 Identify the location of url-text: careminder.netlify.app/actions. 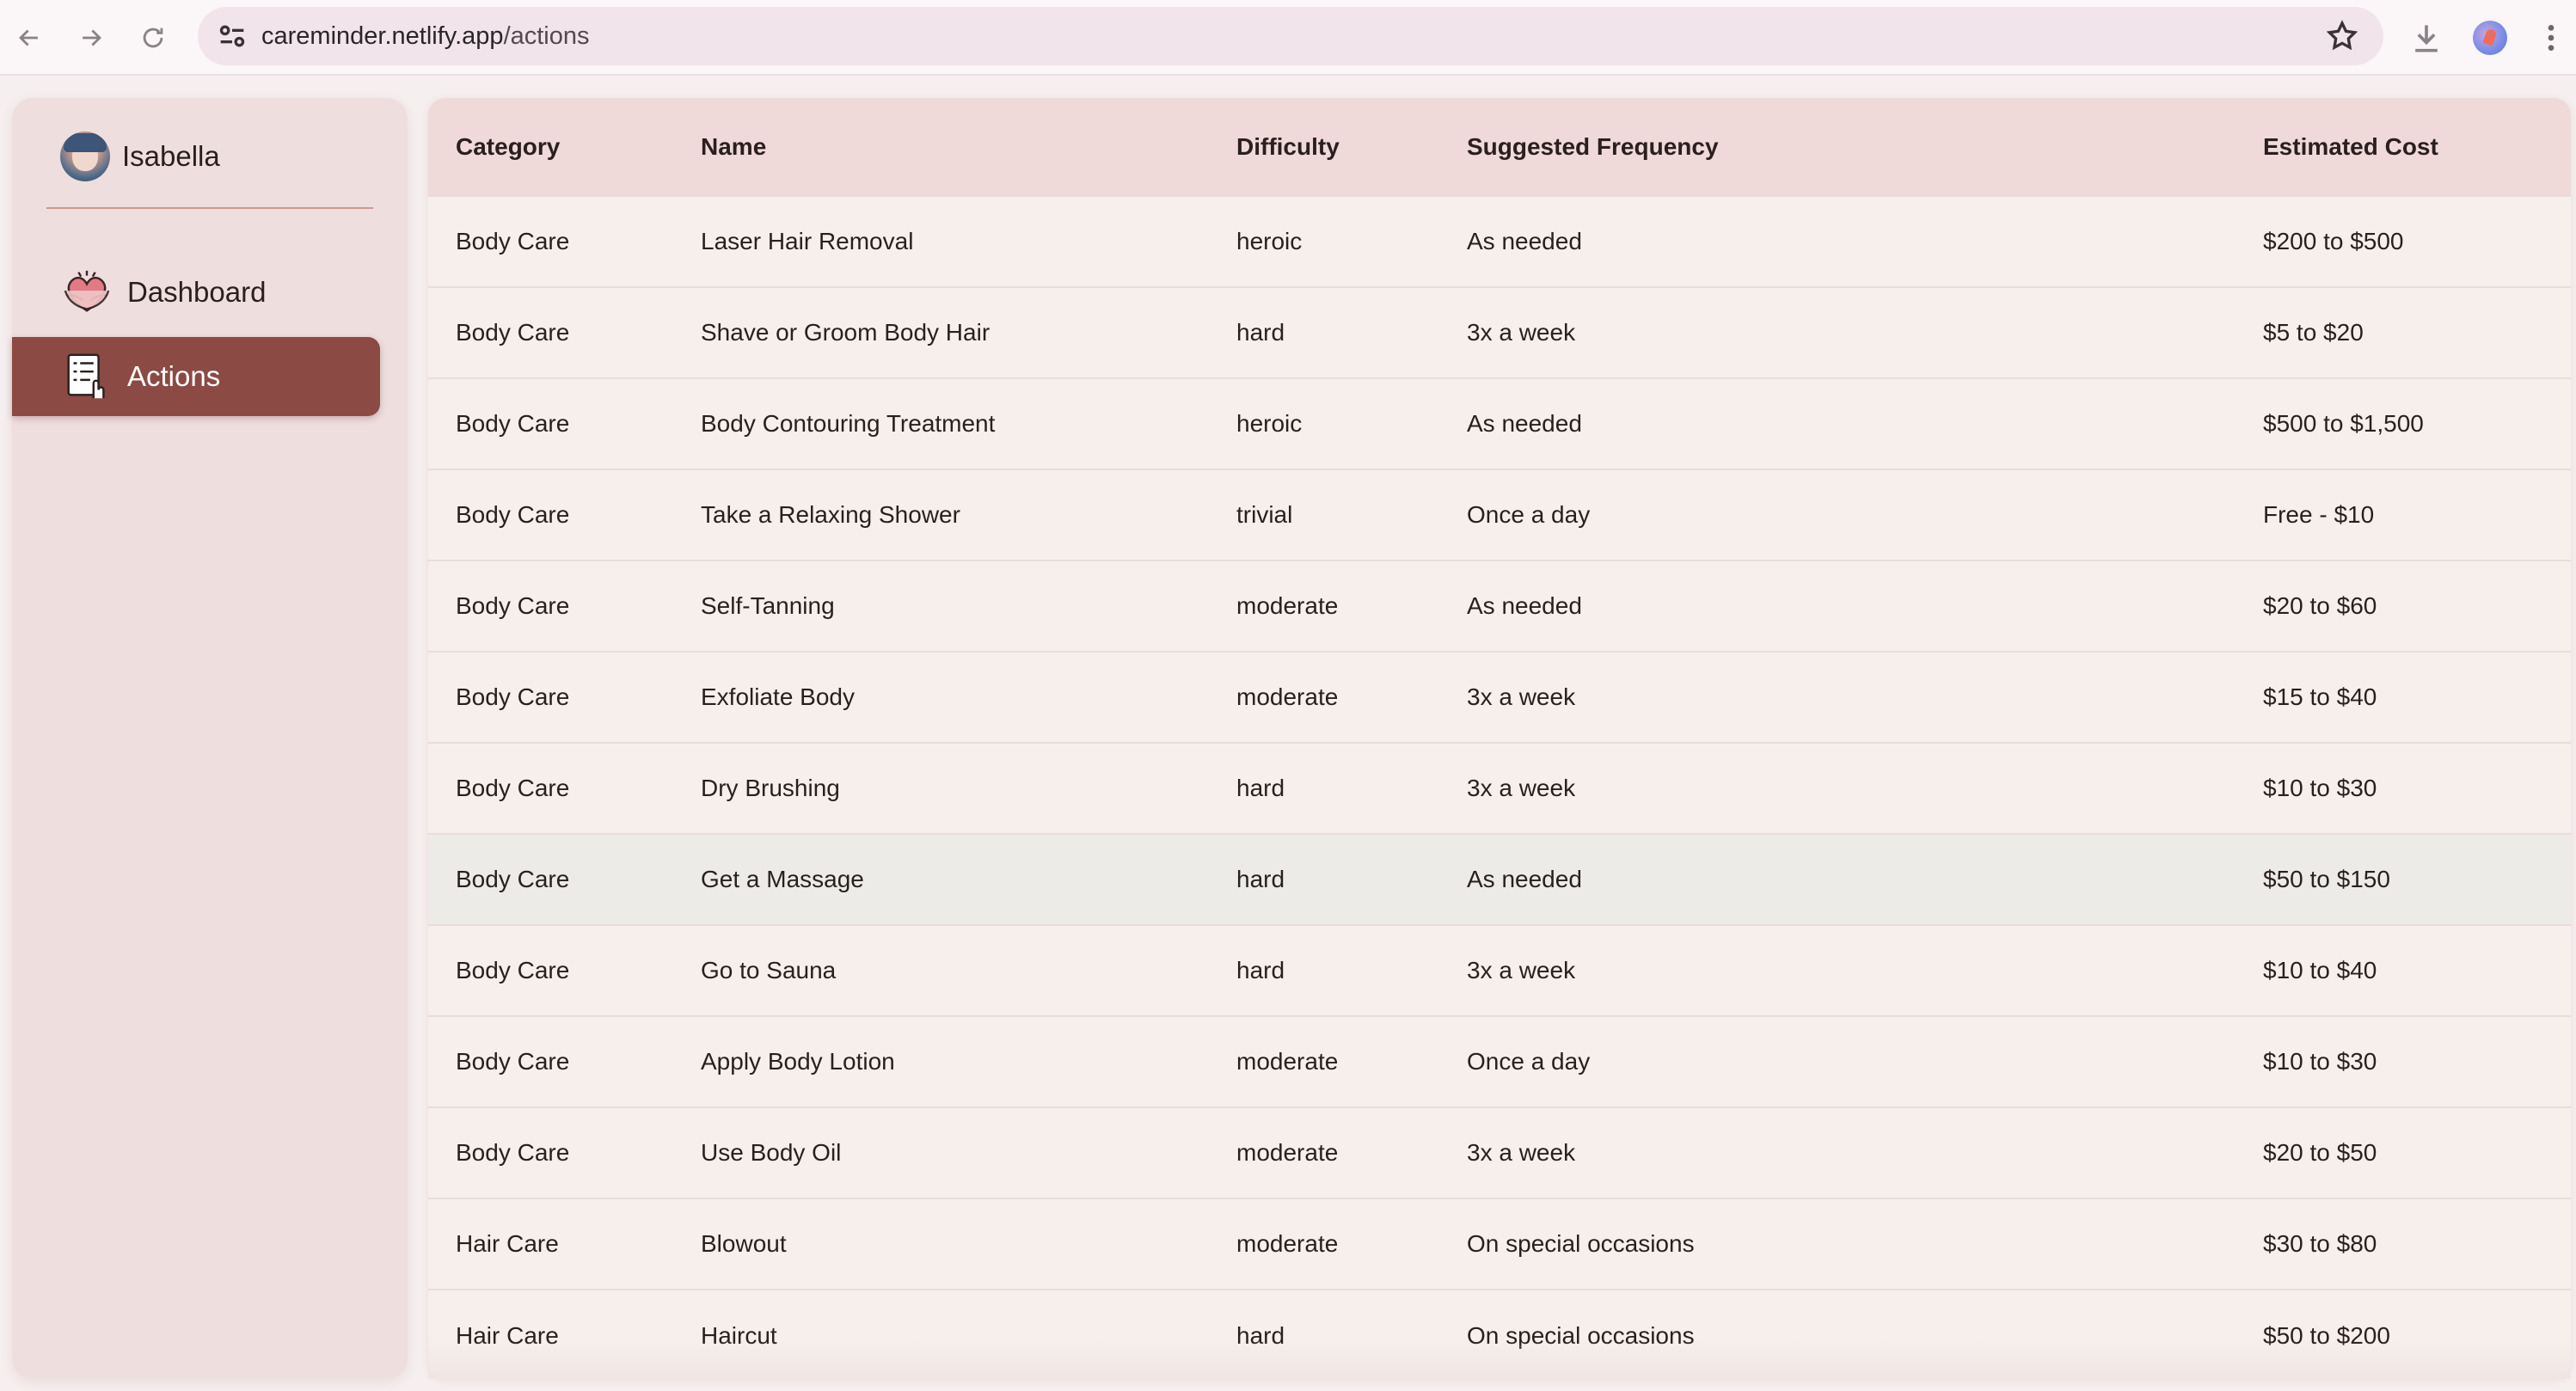
(425, 36).